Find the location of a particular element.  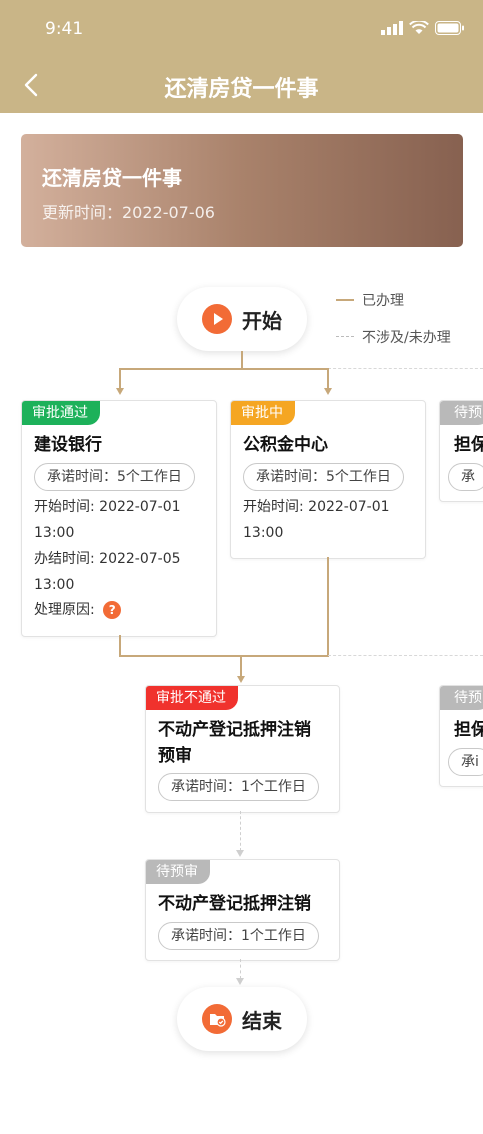

reason-label: 处理原因: is located at coordinates (64, 610).